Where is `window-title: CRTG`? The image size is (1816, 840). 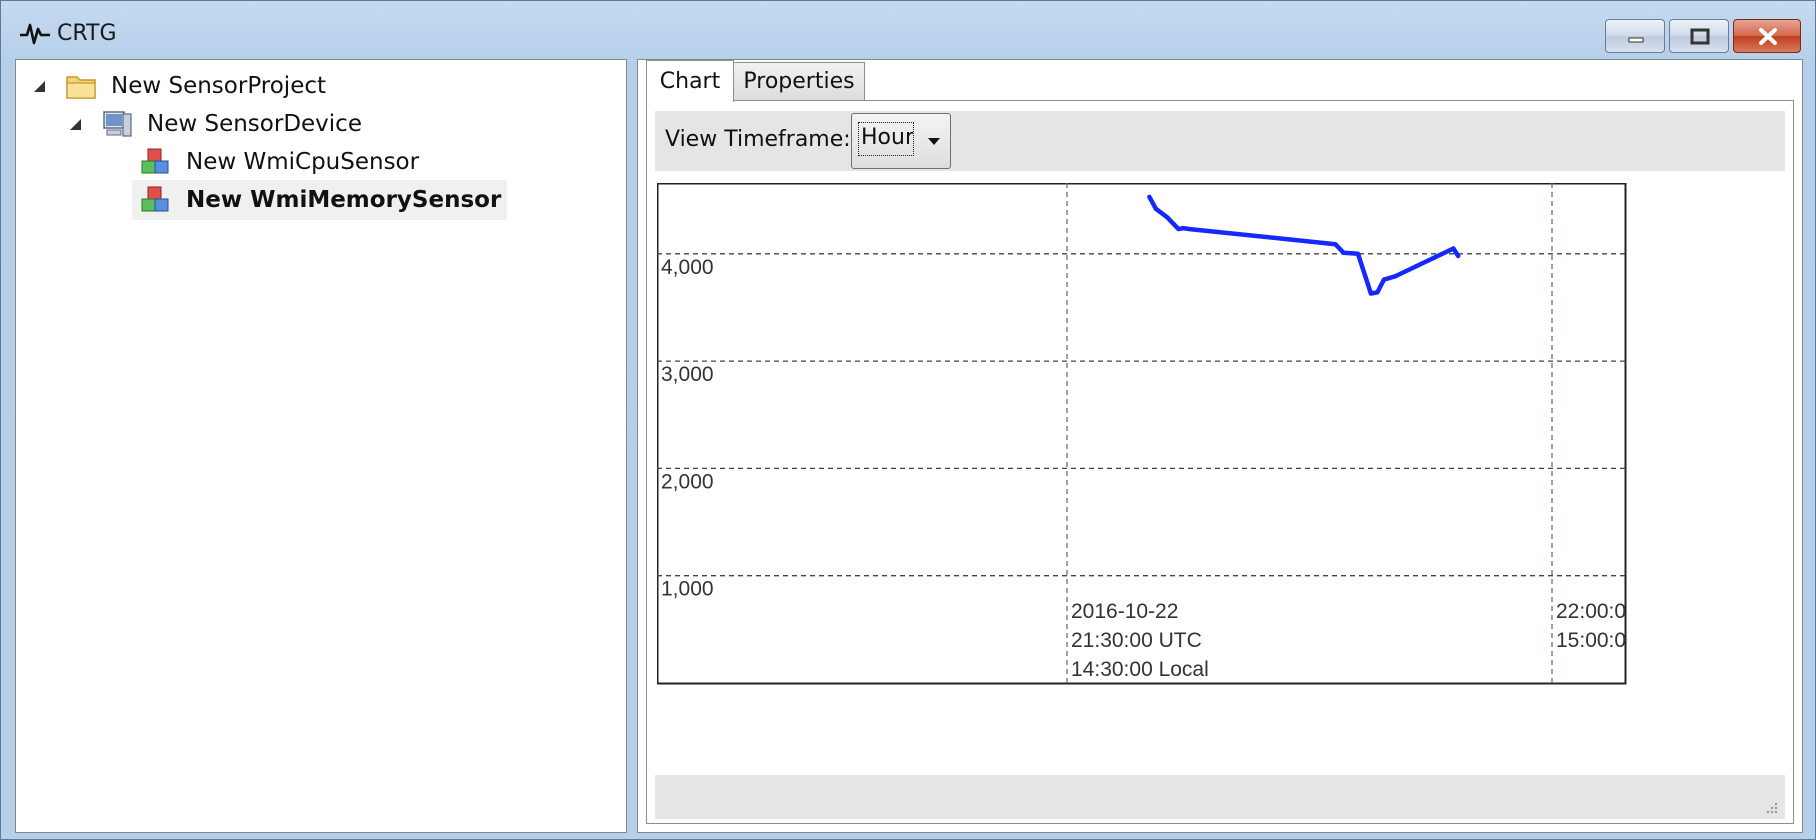 window-title: CRTG is located at coordinates (87, 33).